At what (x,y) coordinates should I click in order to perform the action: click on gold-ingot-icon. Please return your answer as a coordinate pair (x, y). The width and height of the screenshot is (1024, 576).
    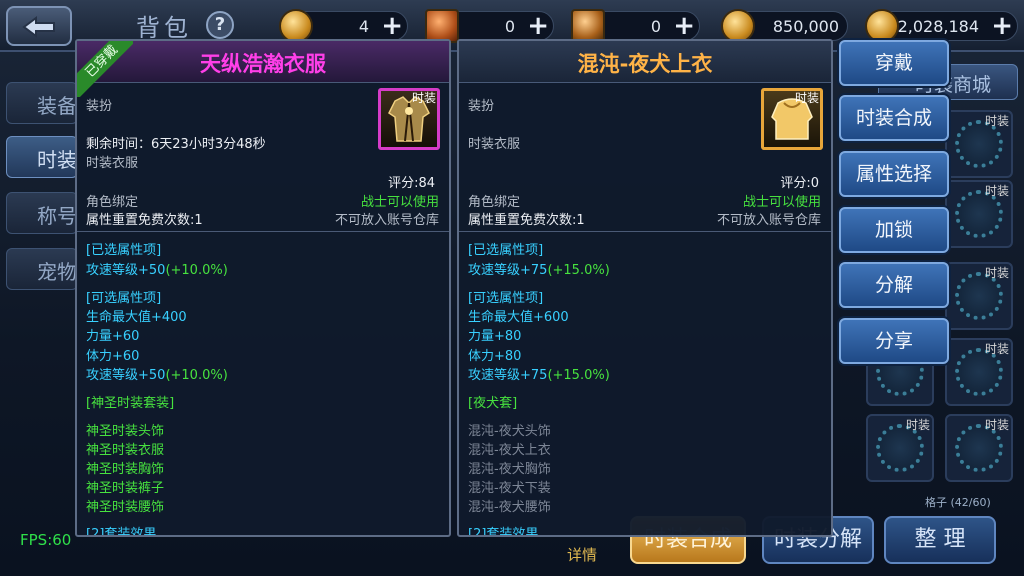
    Looking at the image, I should click on (882, 26).